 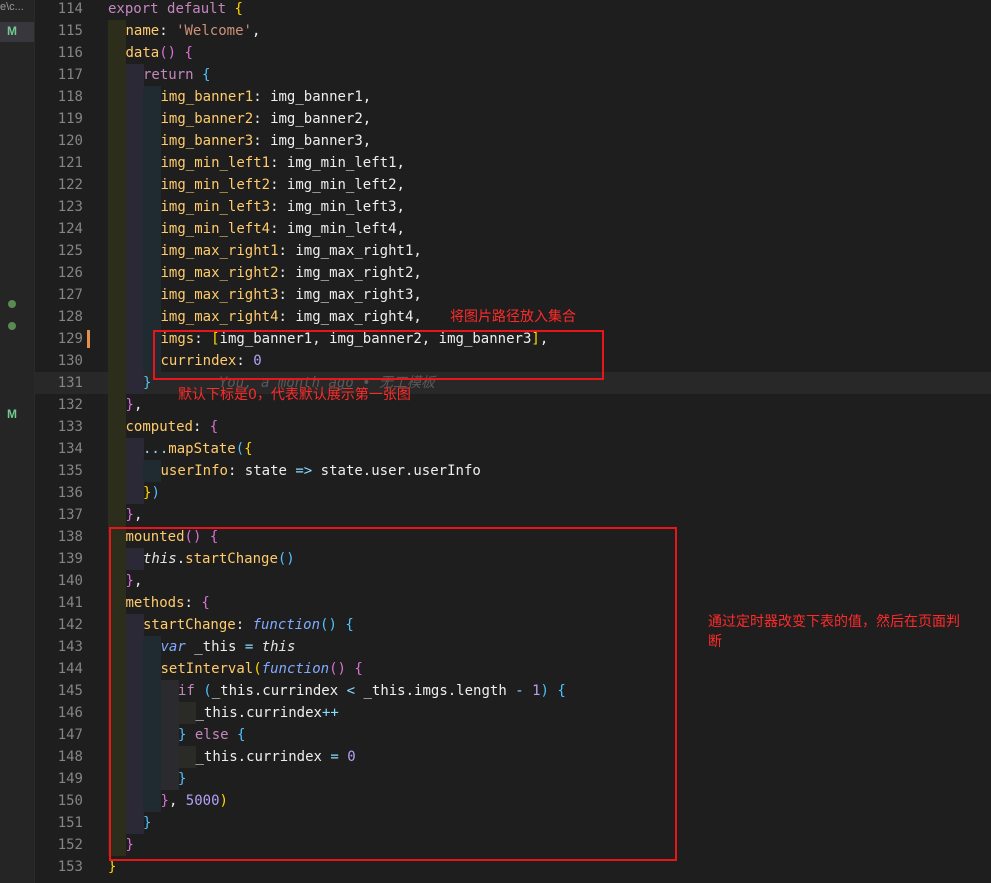 What do you see at coordinates (17, 32) in the screenshot?
I see `explorer-selected-row` at bounding box center [17, 32].